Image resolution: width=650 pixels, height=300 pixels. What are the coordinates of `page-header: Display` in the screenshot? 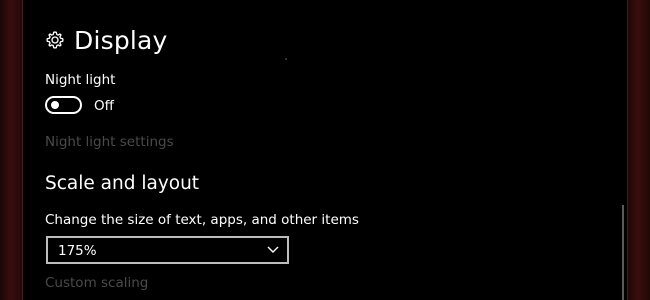 It's located at (106, 40).